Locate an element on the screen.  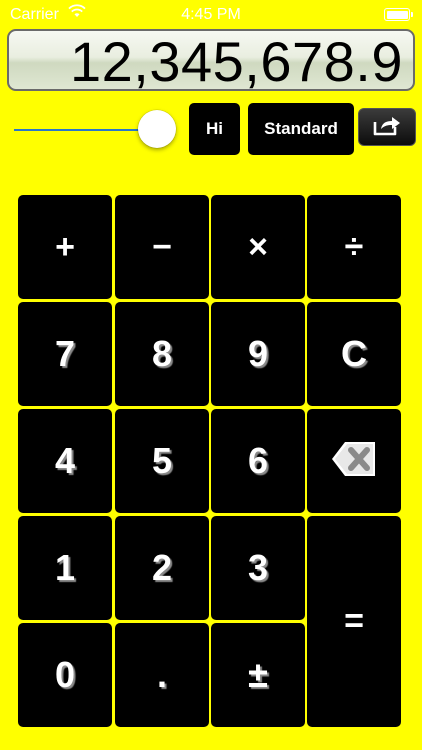
share-button is located at coordinates (387, 127).